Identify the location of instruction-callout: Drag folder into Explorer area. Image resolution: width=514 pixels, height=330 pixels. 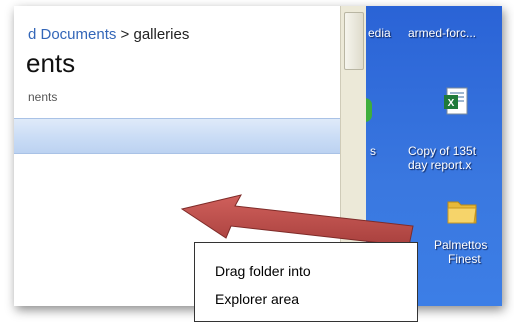
(306, 282).